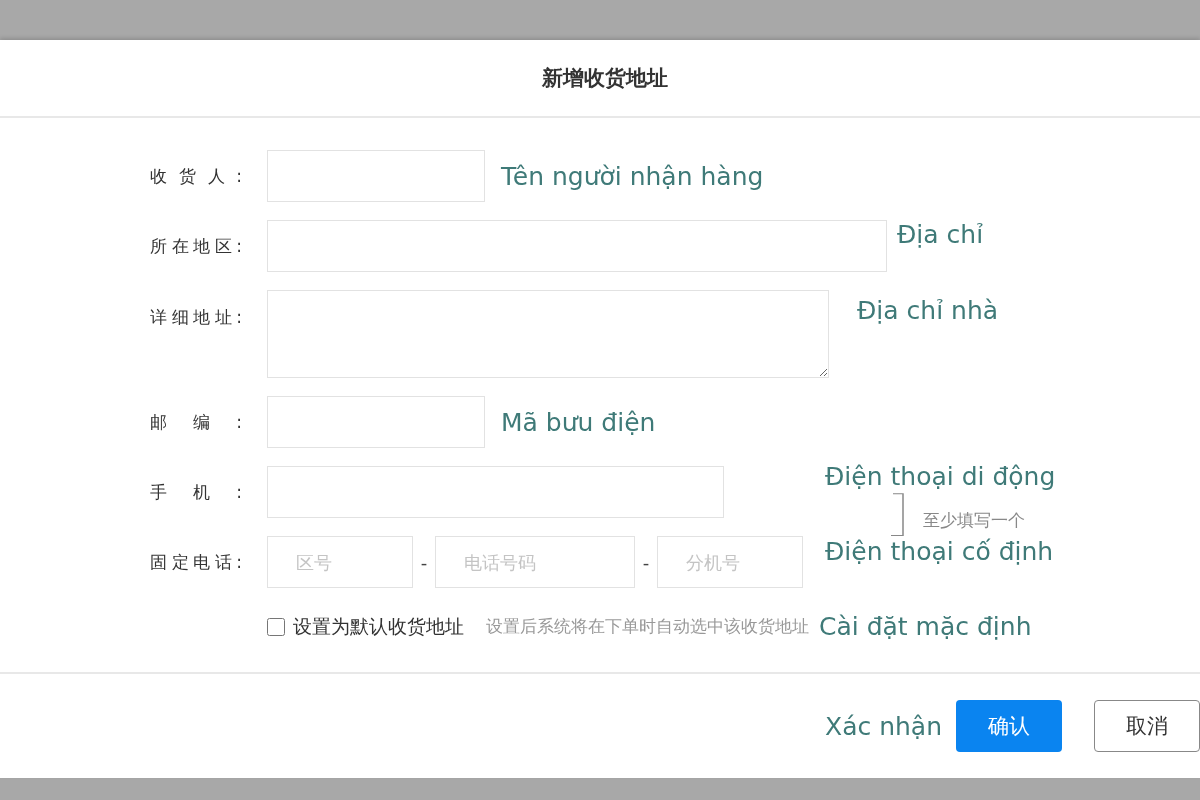 This screenshot has width=1200, height=800. I want to click on annotation: Địa chỉ nhà, so click(928, 310).